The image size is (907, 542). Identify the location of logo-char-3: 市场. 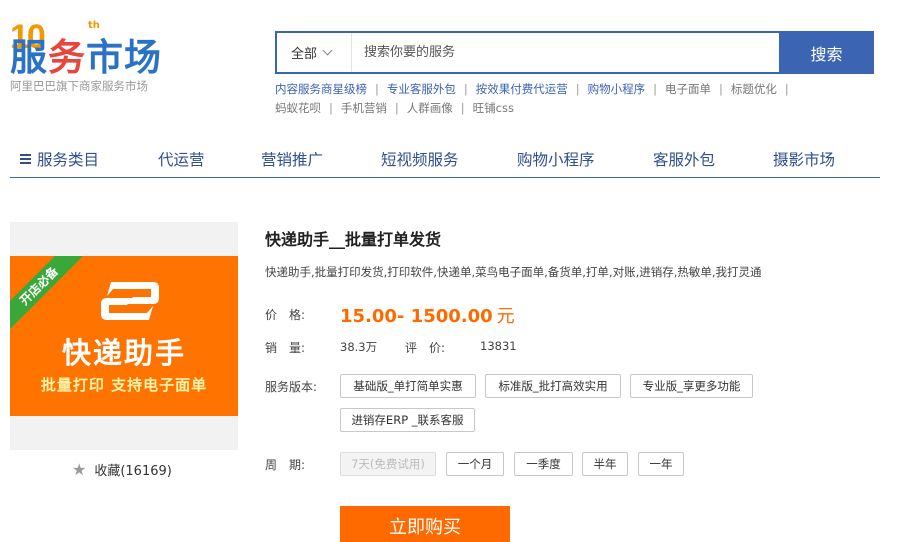
(124, 57).